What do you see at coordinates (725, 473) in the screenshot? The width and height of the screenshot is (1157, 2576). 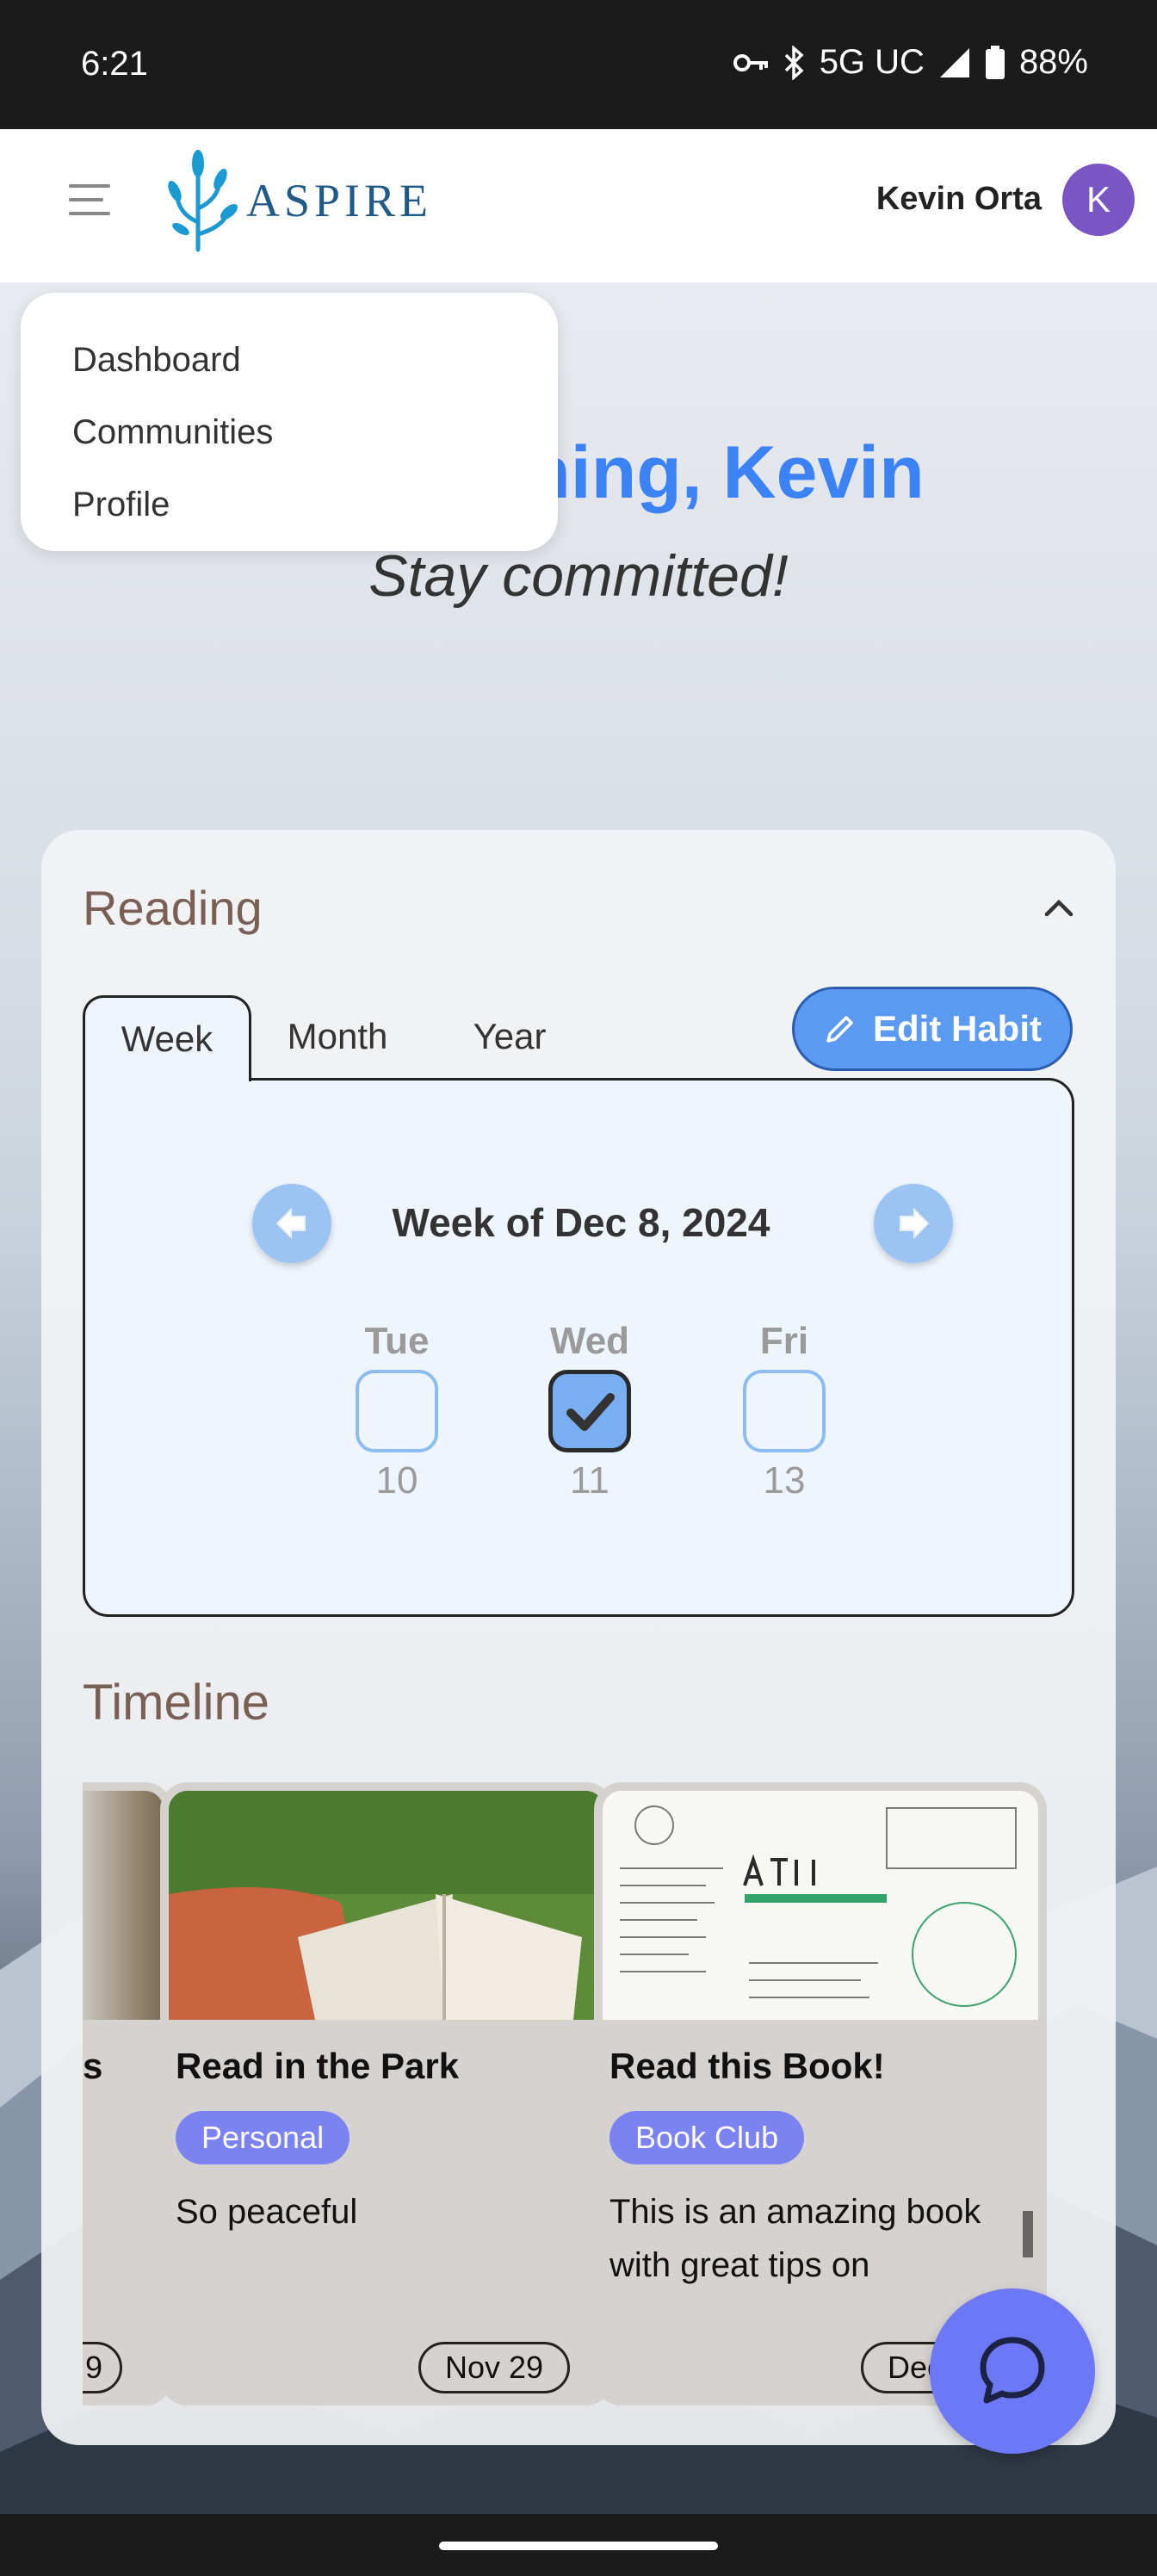 I see `greeting-text: ning, Kevin` at bounding box center [725, 473].